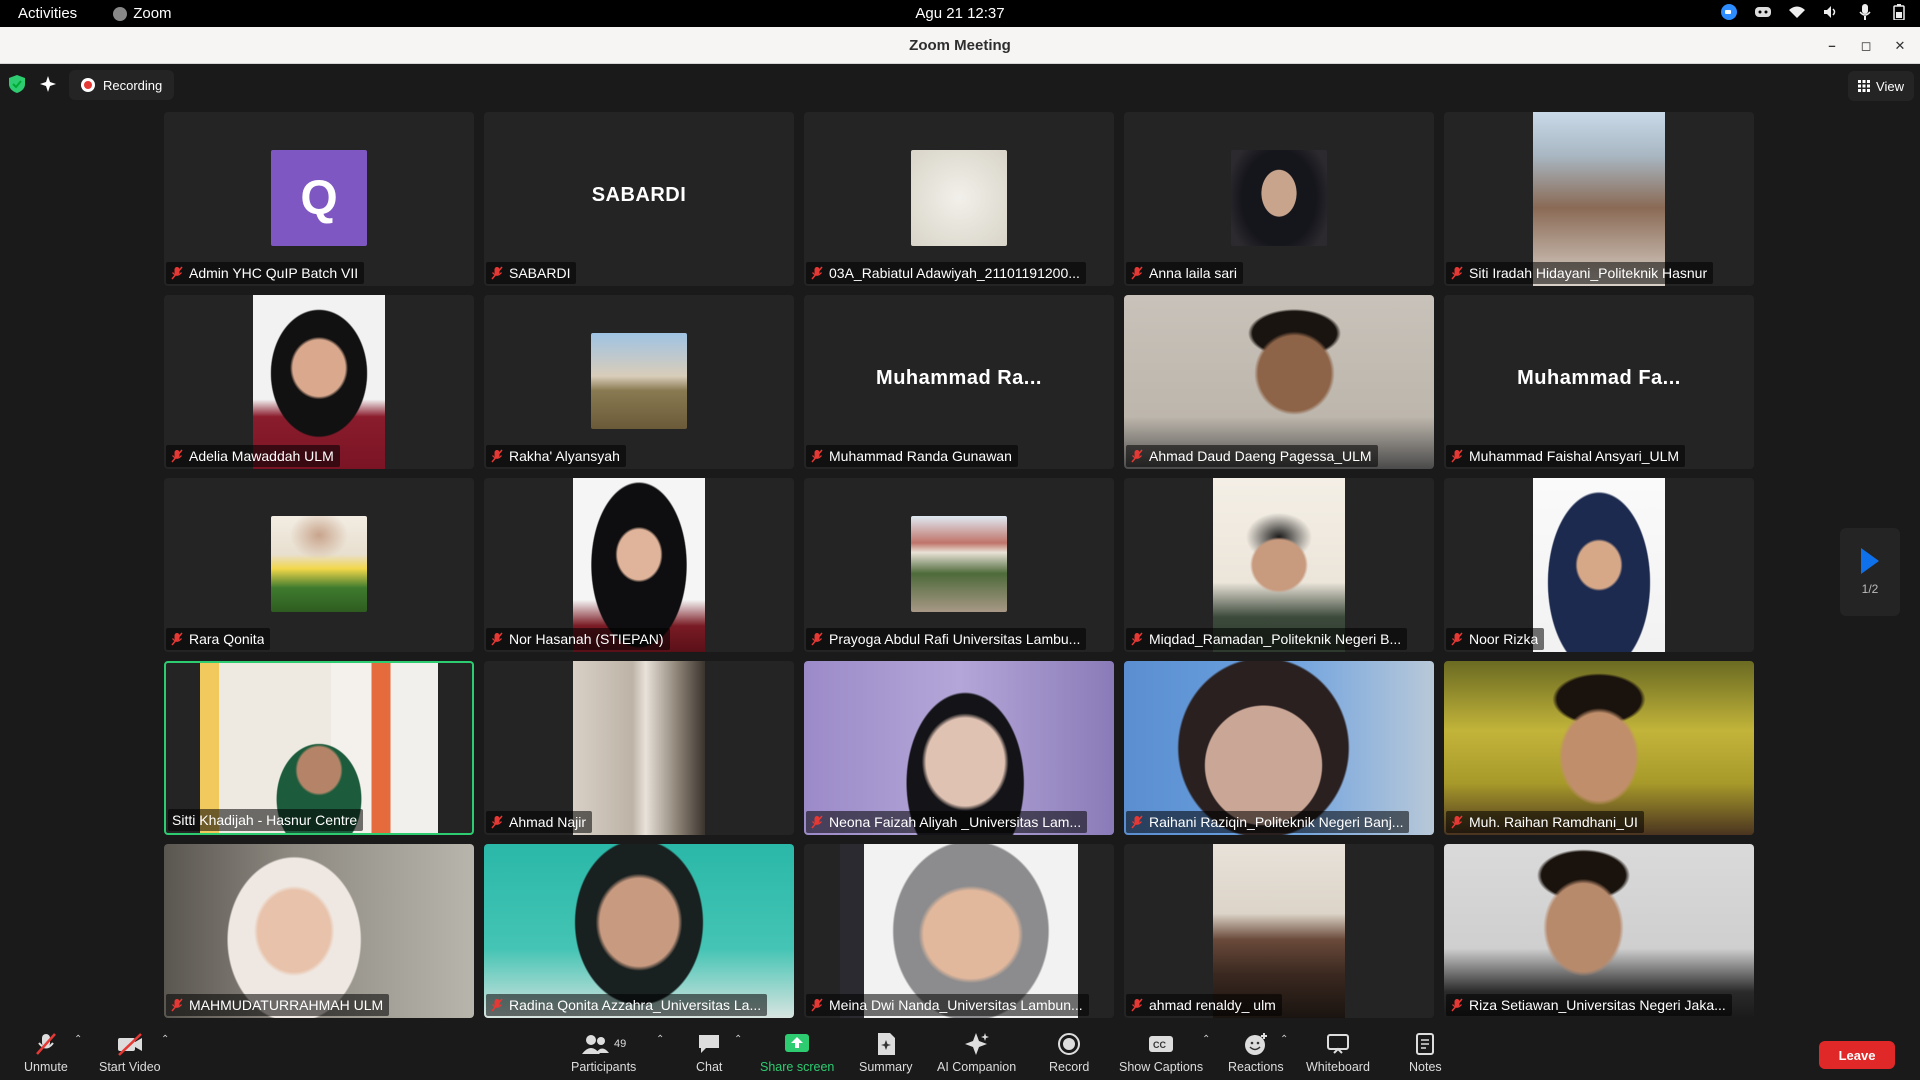 The image size is (1920, 1080). What do you see at coordinates (1425, 1044) in the screenshot?
I see `notes-icon` at bounding box center [1425, 1044].